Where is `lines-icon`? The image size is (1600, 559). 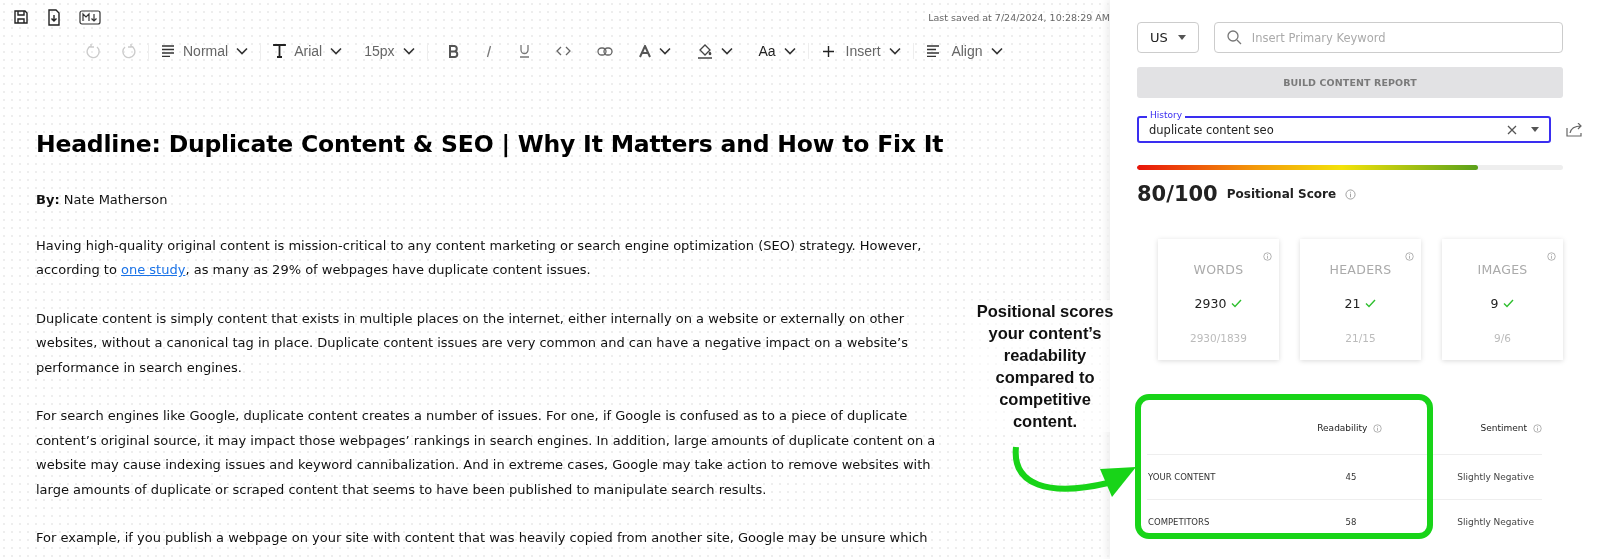
lines-icon is located at coordinates (168, 51).